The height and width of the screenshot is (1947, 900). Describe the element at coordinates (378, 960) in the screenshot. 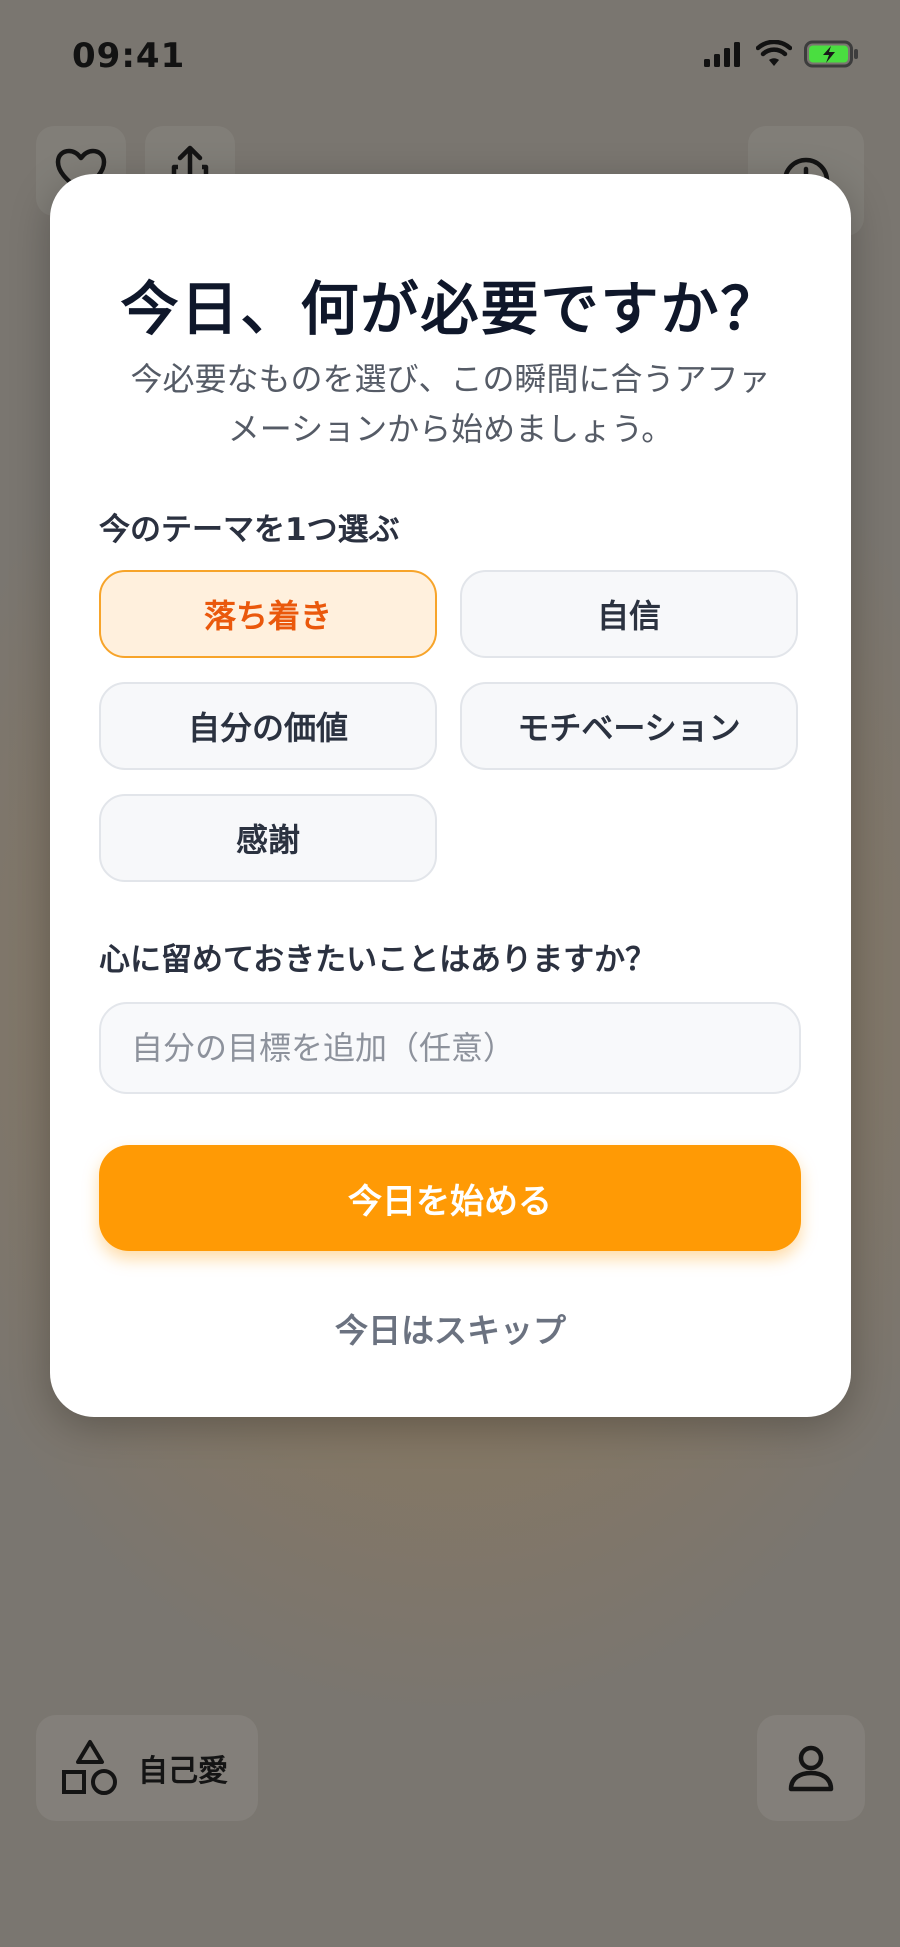

I see `note-section-label: 心に留めておきたいことはありますか？` at that location.